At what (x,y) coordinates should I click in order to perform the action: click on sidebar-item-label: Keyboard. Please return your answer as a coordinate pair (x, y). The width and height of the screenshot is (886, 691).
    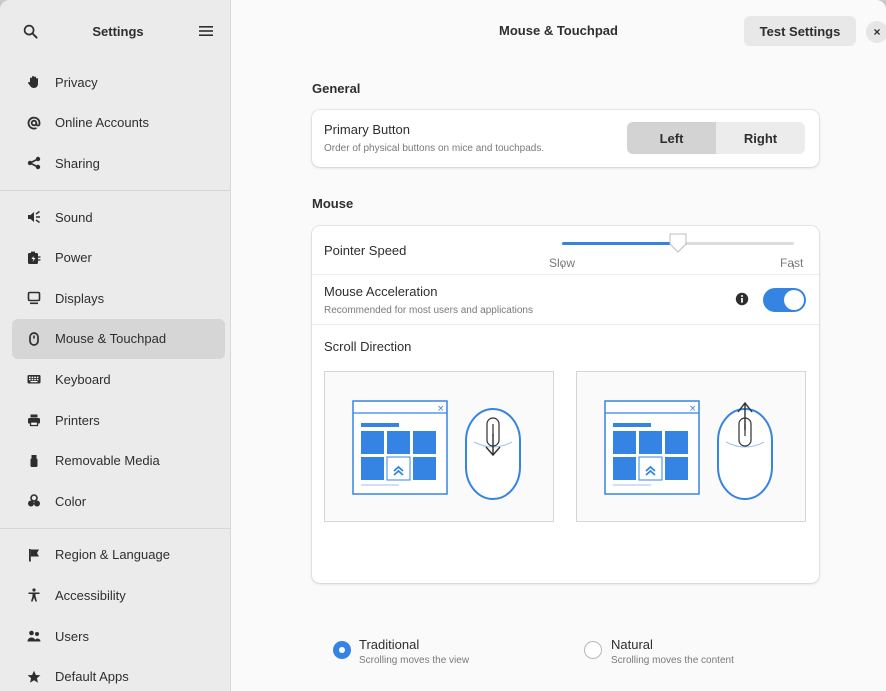
    Looking at the image, I should click on (83, 379).